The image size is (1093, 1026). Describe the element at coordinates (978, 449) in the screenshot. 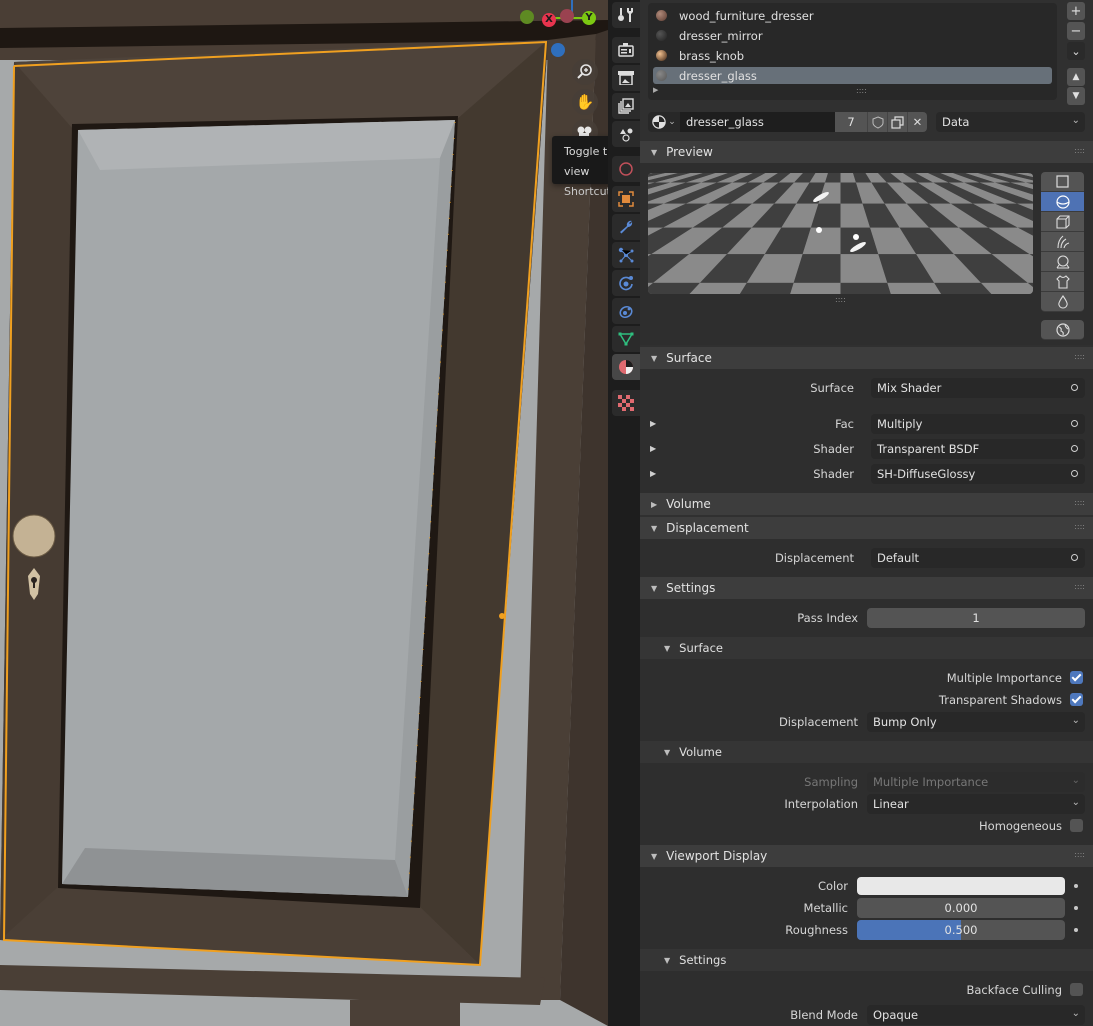

I see `shader-1-field: Transparent BSDF` at that location.